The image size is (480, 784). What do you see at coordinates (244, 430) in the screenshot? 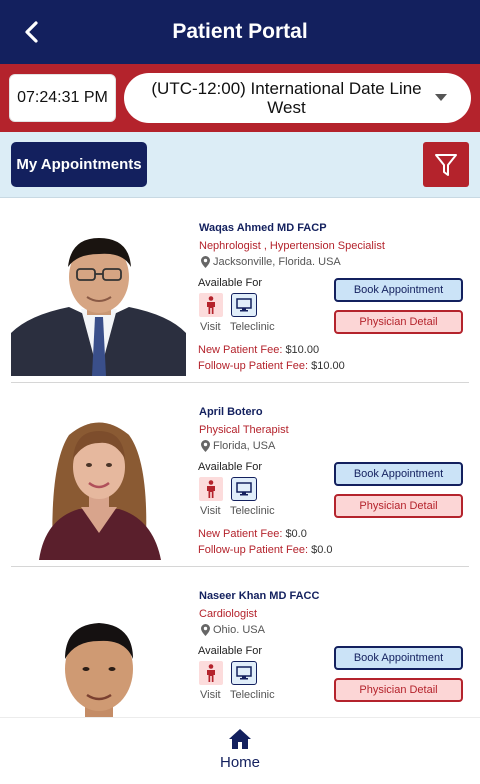
I see `doctor-specialty: Physical Therapist` at bounding box center [244, 430].